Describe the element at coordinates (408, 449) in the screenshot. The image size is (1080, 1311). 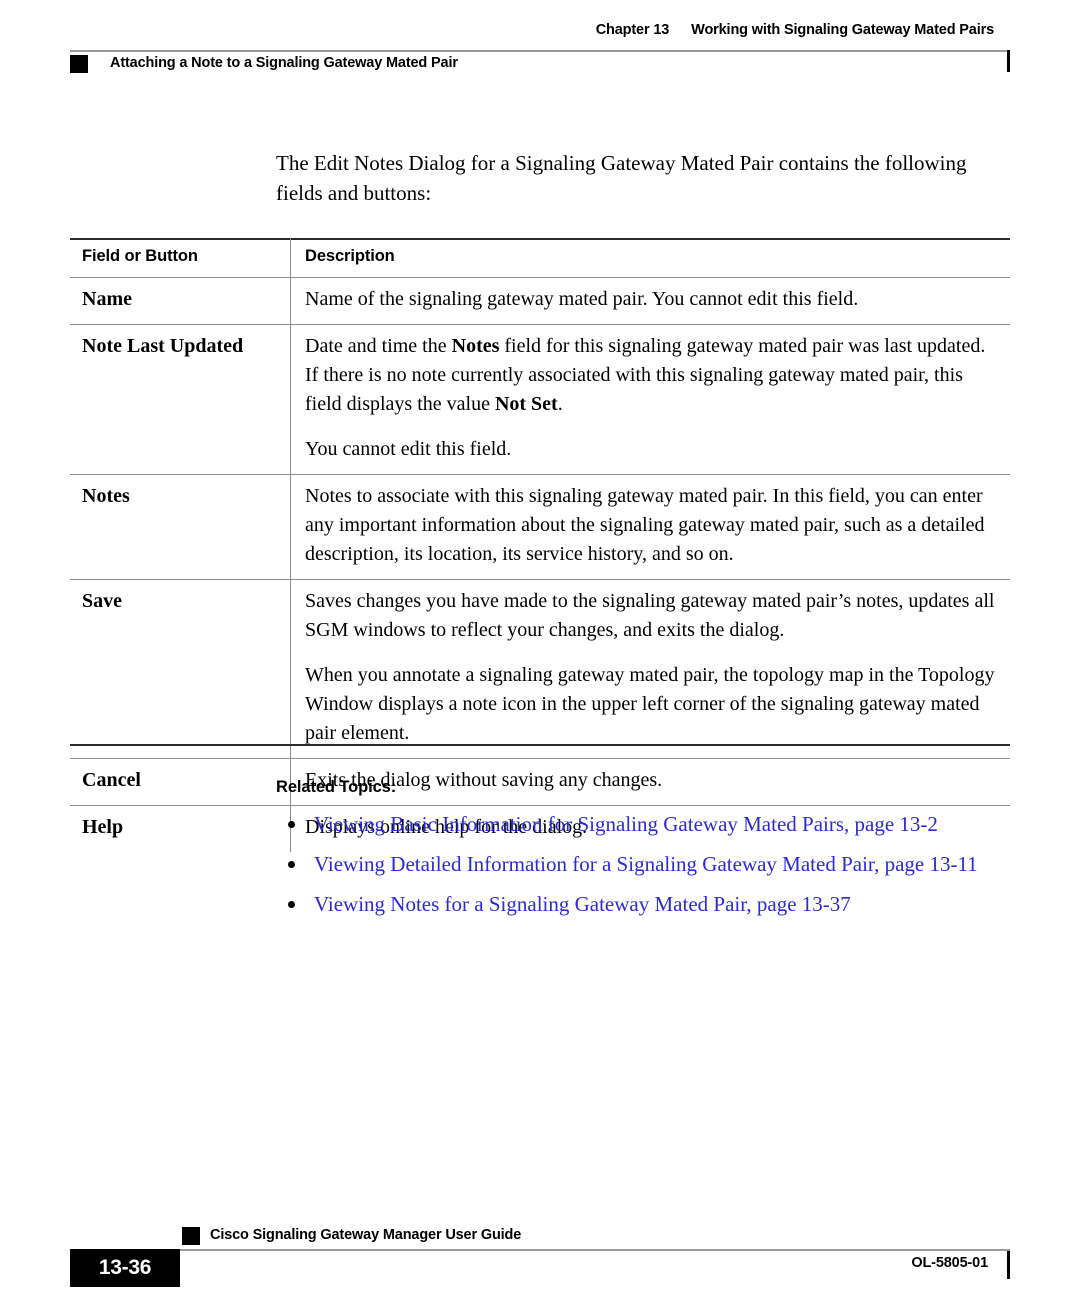
I see `row-desc-paragraph: You cannot edit this field.` at that location.